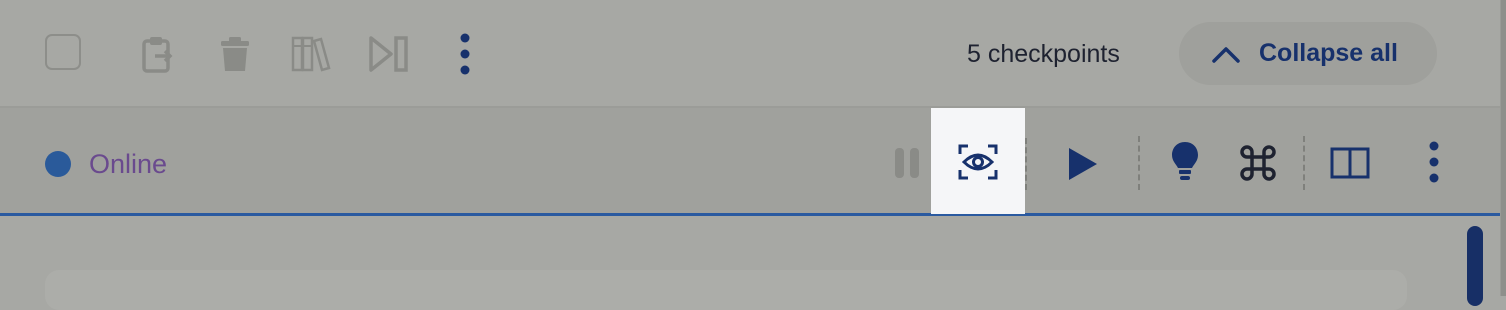  What do you see at coordinates (128, 164) in the screenshot?
I see `status-label: Online` at bounding box center [128, 164].